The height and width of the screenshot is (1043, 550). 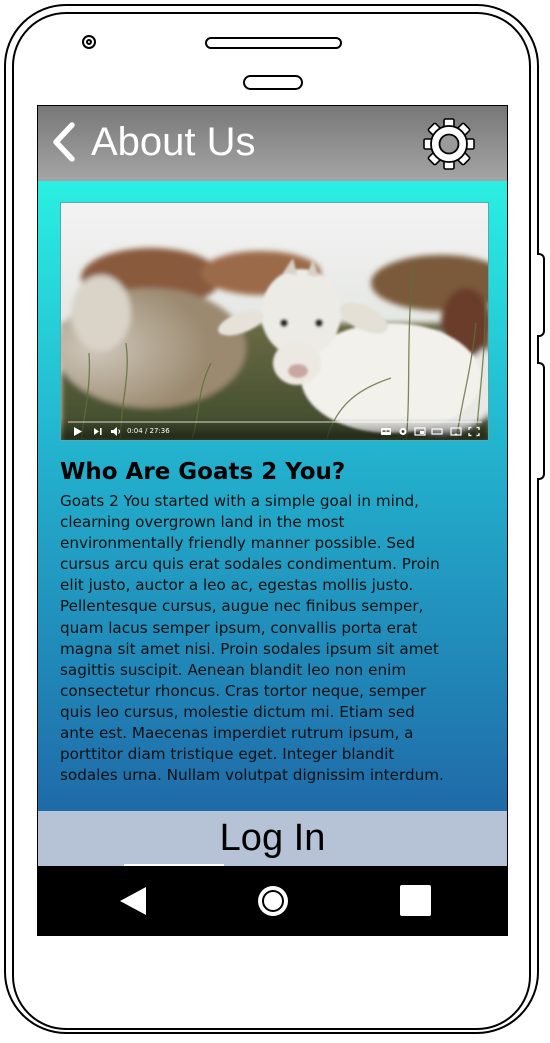 I want to click on login-button: Log In, so click(x=272, y=838).